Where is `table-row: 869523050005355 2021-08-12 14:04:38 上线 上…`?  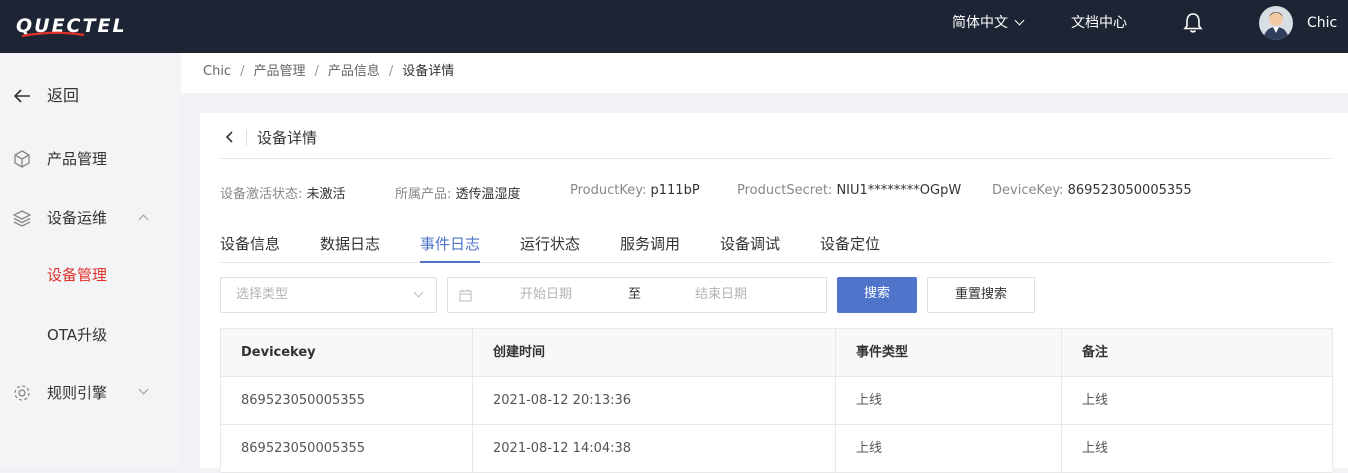
table-row: 869523050005355 2021-08-12 14:04:38 上线 上… is located at coordinates (776, 449).